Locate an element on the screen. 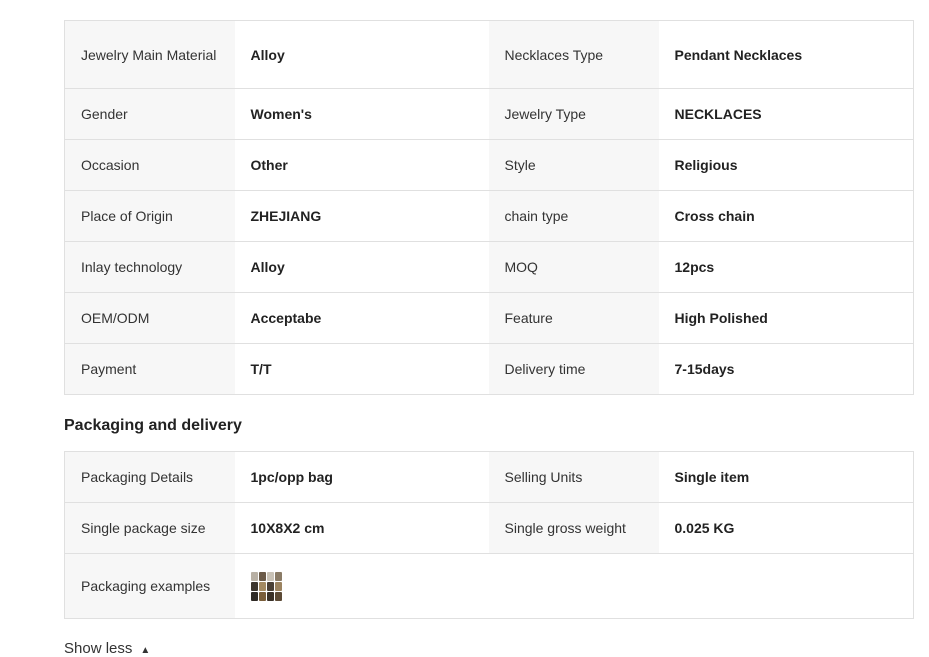 This screenshot has height=657, width=929. table-row: Occasion Other Style Religious is located at coordinates (489, 165).